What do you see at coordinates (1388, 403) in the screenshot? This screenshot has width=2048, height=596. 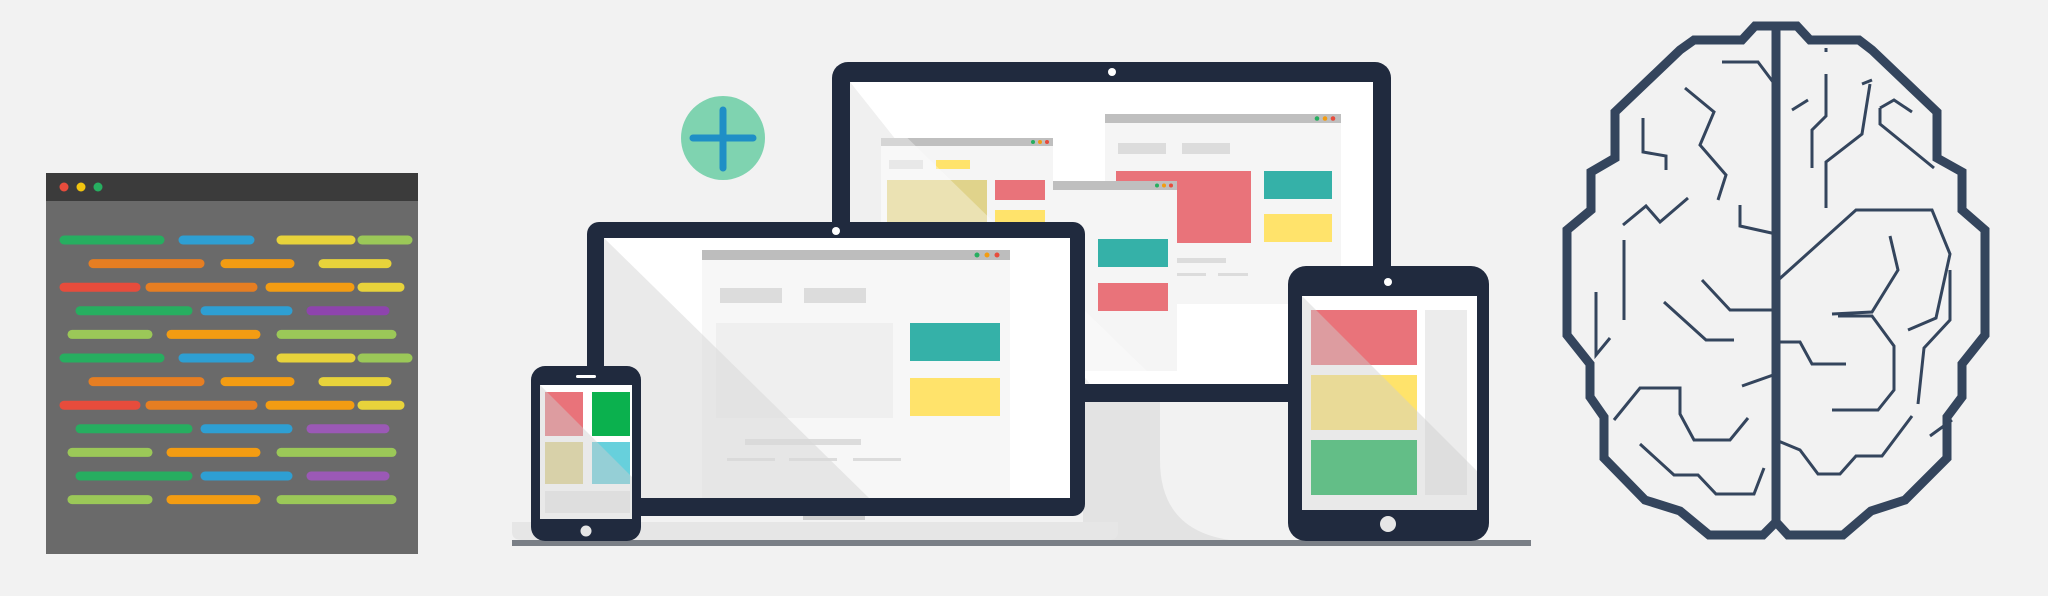 I see `tablet-icon` at bounding box center [1388, 403].